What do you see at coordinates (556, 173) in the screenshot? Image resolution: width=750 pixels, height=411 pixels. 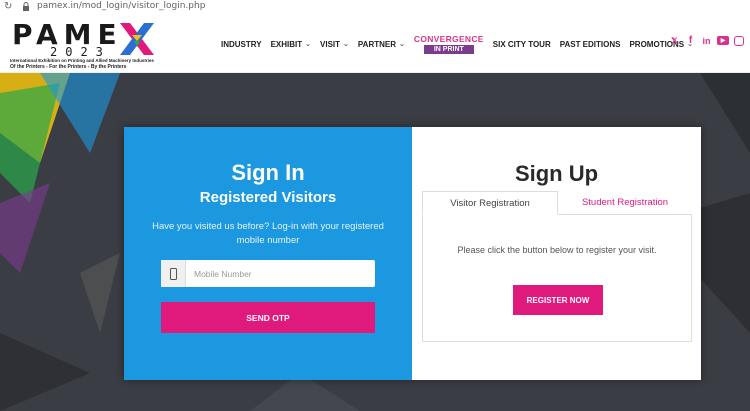 I see `signup-title: Sign Up` at bounding box center [556, 173].